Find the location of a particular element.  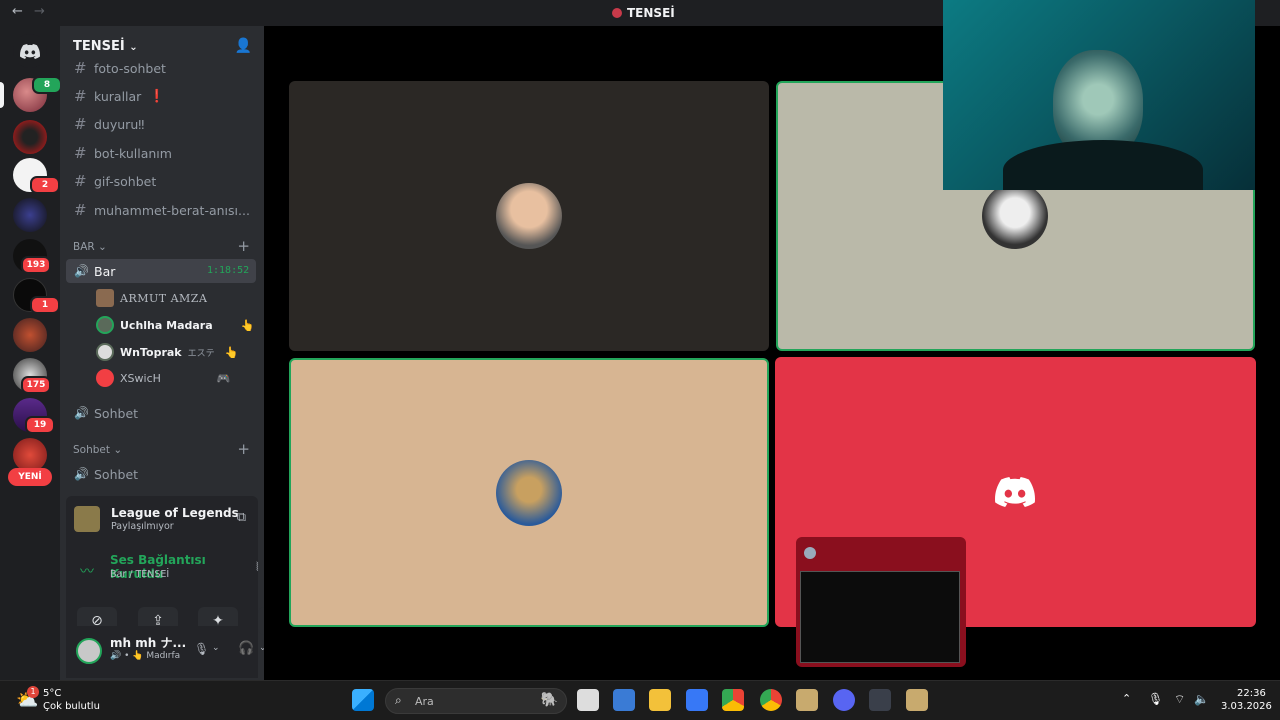

channel-gif-sohbet: # gif-sohbet is located at coordinates (115, 181).